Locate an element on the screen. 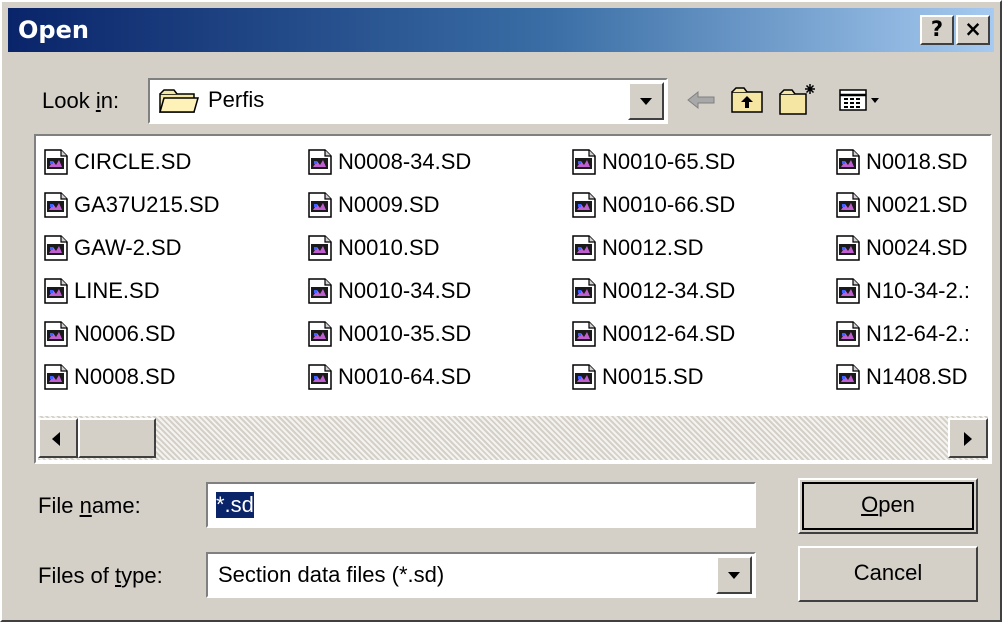  create-new-folder-icon is located at coordinates (798, 100).